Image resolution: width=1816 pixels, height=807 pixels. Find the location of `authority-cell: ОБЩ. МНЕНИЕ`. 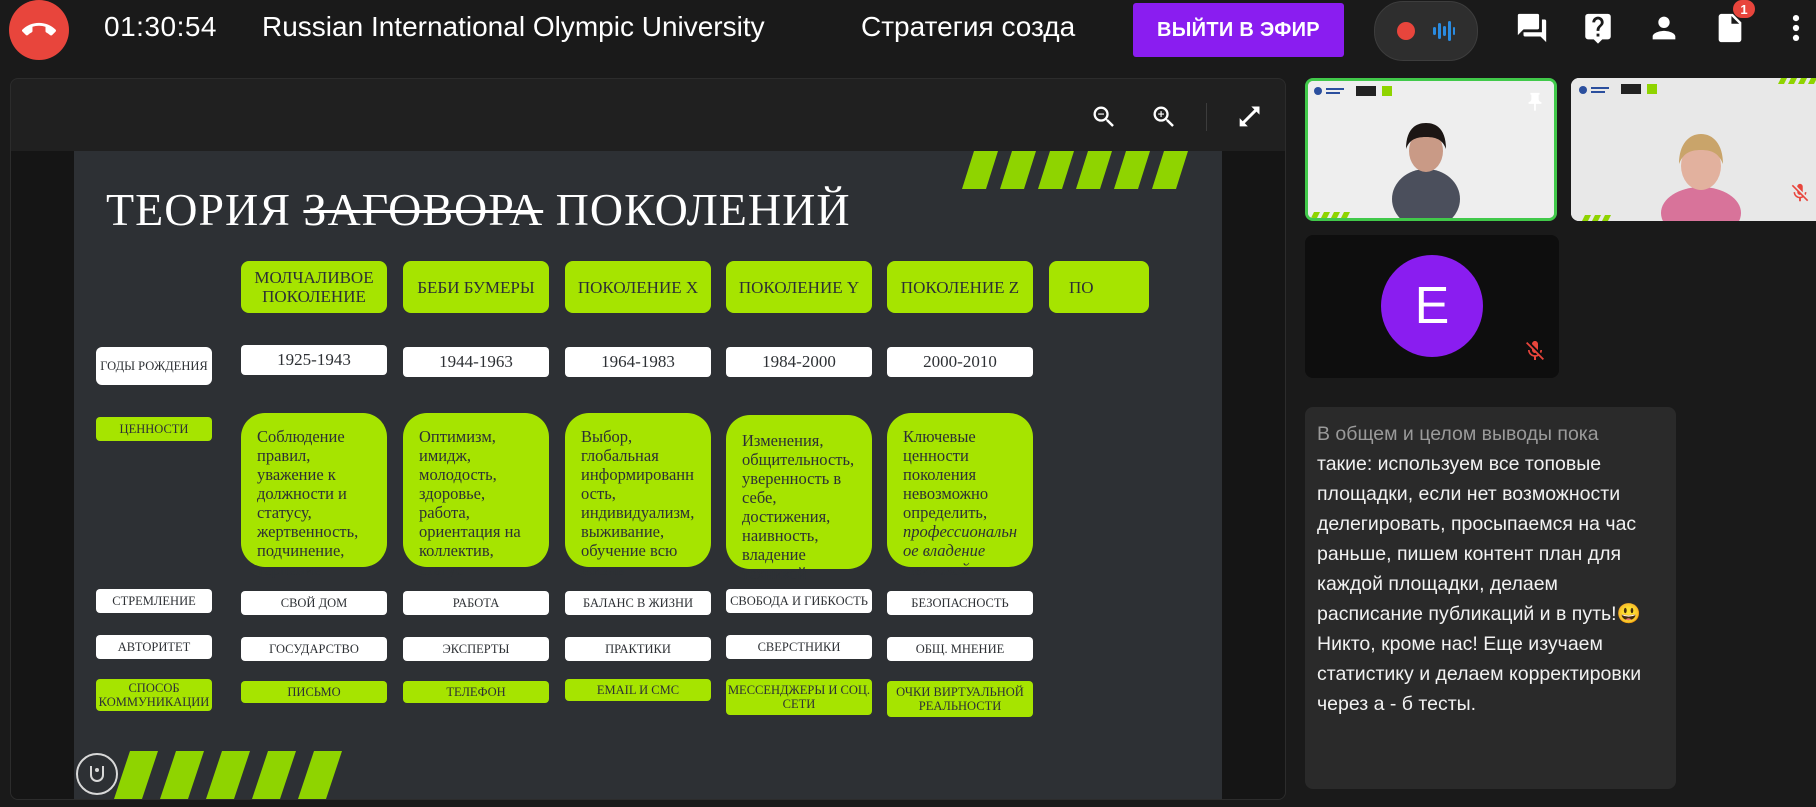

authority-cell: ОБЩ. МНЕНИЕ is located at coordinates (960, 649).